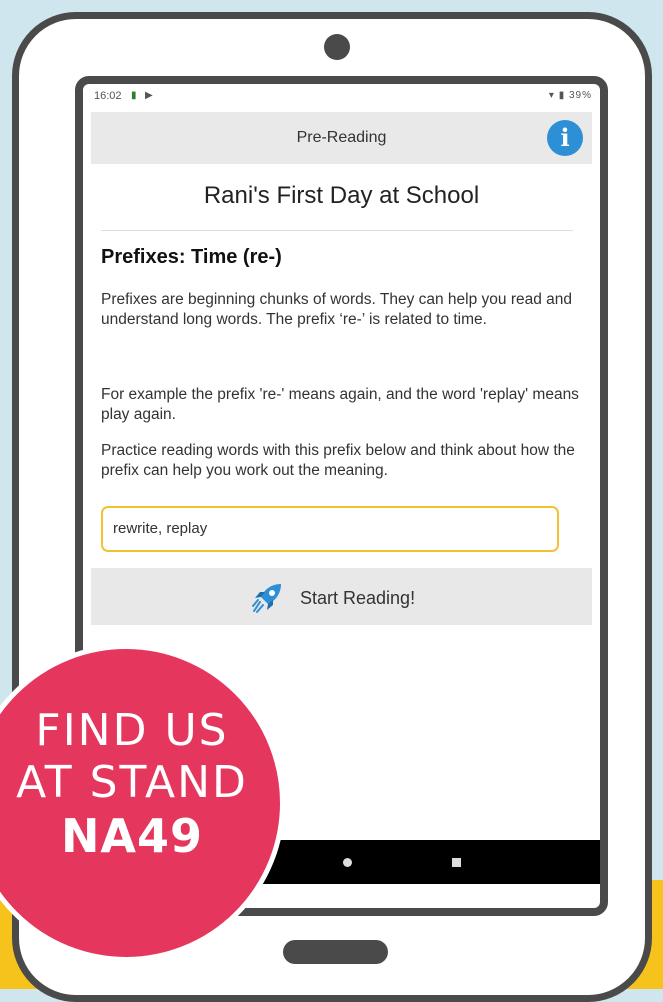 Image resolution: width=663 pixels, height=1002 pixels. Describe the element at coordinates (580, 95) in the screenshot. I see `battery-level: 39%` at that location.